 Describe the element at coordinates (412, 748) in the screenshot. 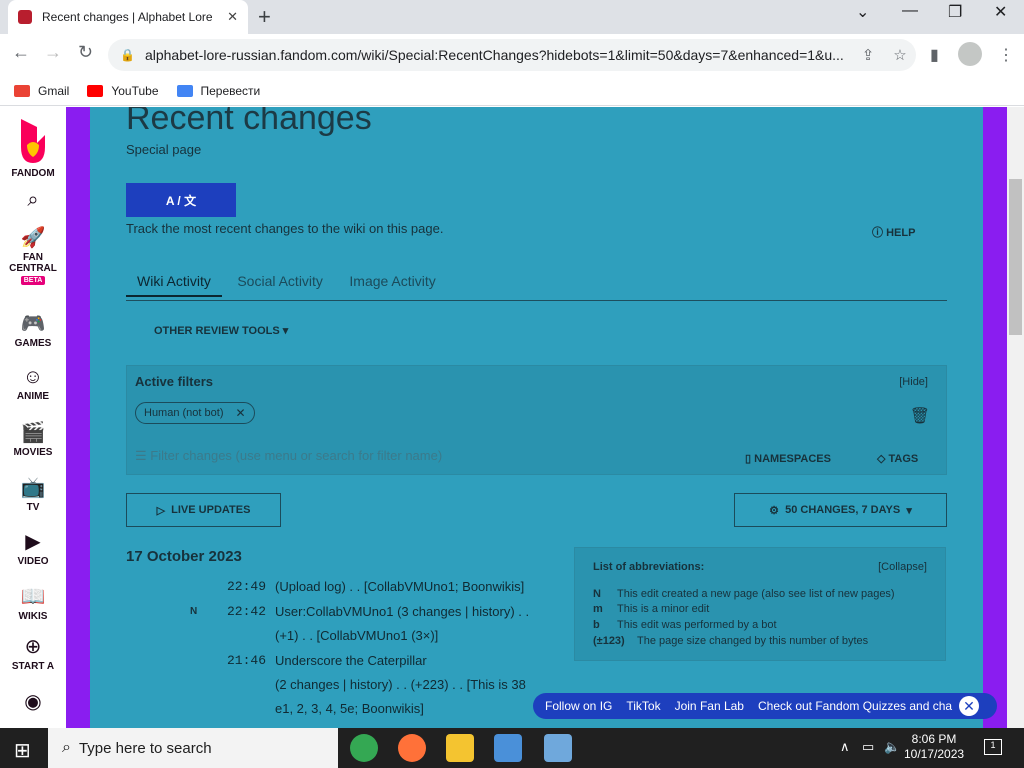

I see `firefox-icon` at that location.